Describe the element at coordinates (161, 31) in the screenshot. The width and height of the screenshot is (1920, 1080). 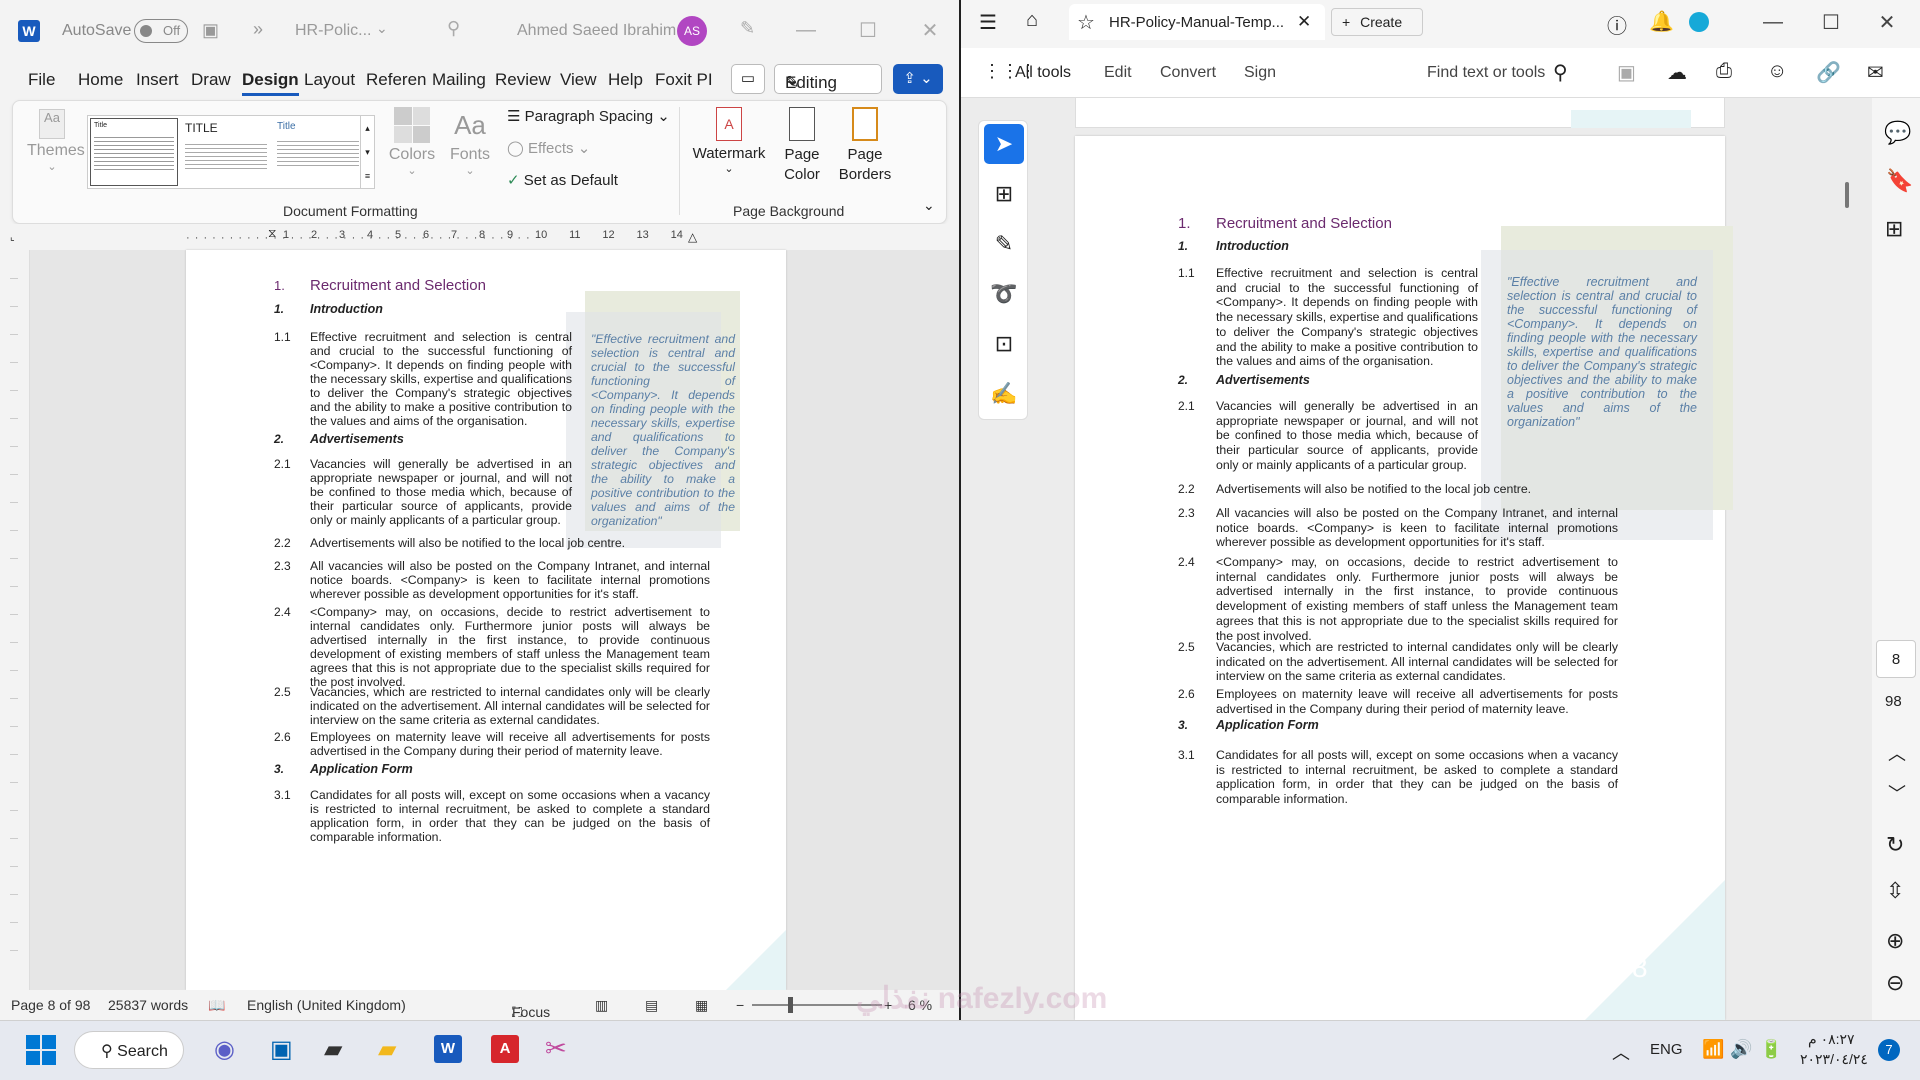
I see `autosave-toggle: Off` at that location.